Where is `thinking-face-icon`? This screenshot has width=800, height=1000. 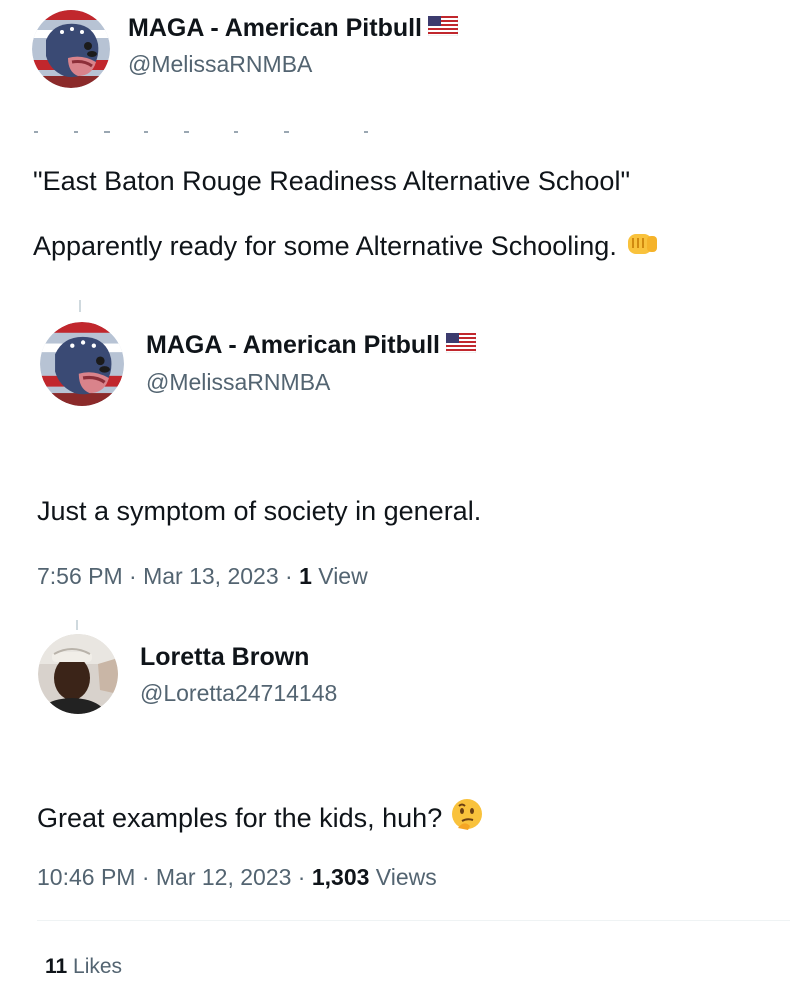
thinking-face-icon is located at coordinates (467, 818).